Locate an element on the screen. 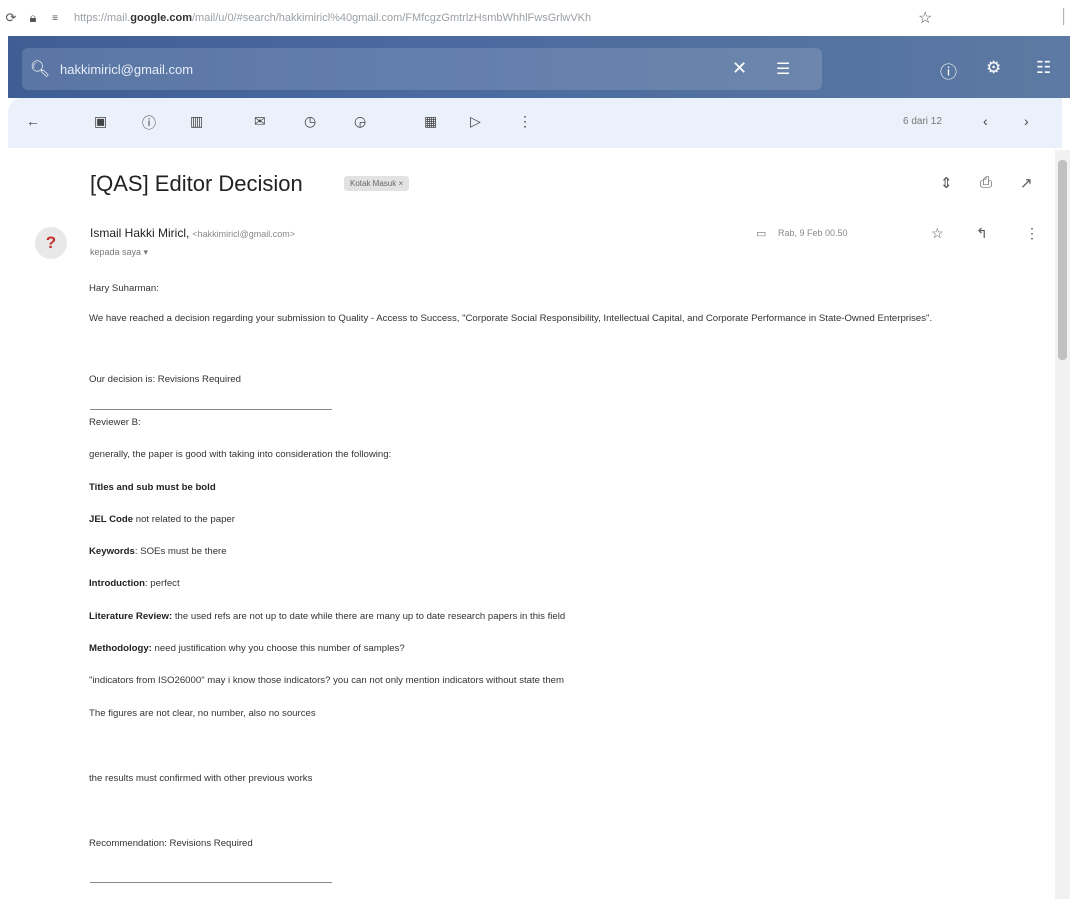 The image size is (1070, 899). inbox-label-chip: Kotak Masuk × is located at coordinates (377, 183).